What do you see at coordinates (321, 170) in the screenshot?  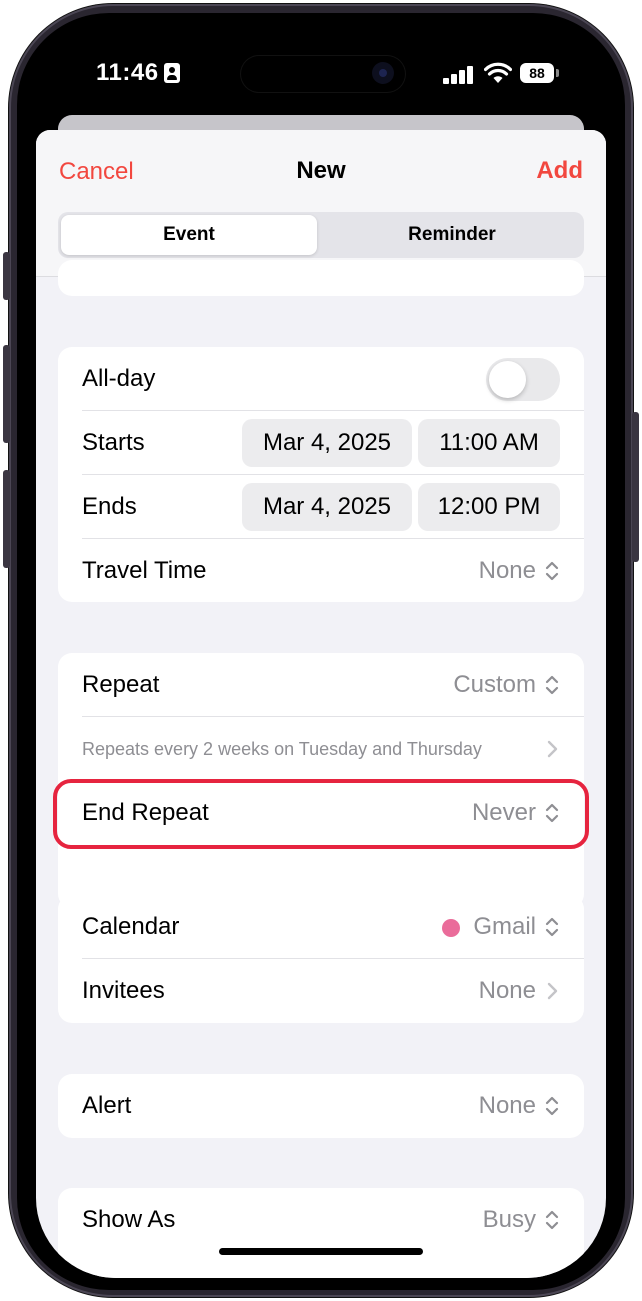 I see `sheet-title: New` at bounding box center [321, 170].